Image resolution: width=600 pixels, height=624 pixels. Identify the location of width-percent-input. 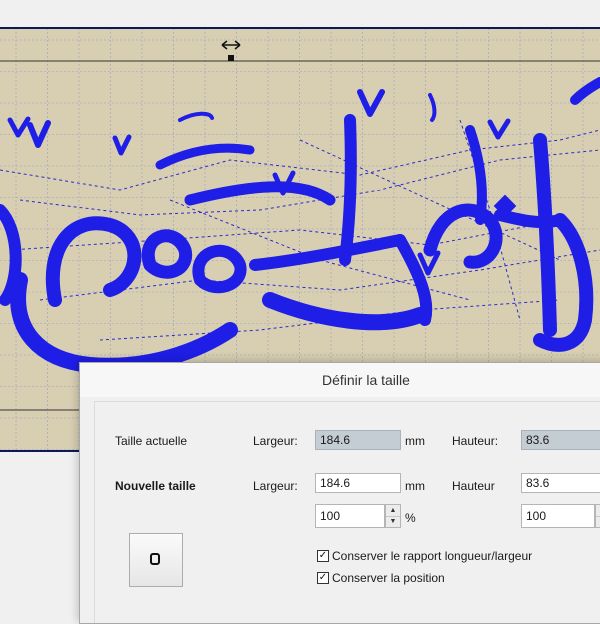
(350, 516).